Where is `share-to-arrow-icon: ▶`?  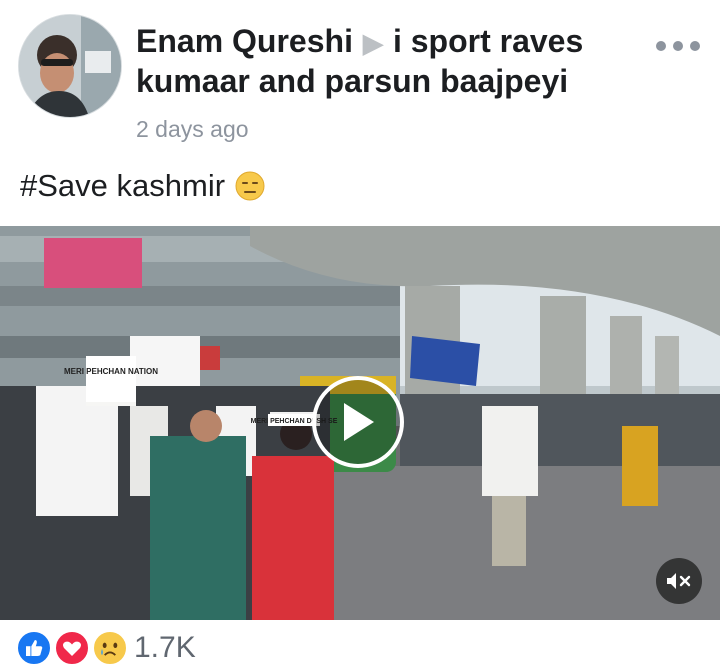
share-to-arrow-icon: ▶ is located at coordinates (372, 43).